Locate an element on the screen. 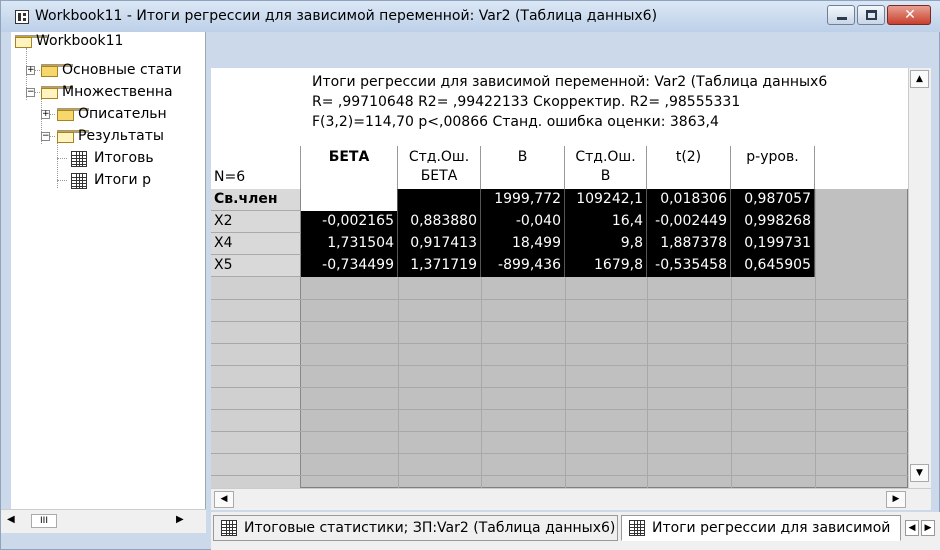 This screenshot has height=550, width=940. tree-node-label: Множественна is located at coordinates (117, 92).